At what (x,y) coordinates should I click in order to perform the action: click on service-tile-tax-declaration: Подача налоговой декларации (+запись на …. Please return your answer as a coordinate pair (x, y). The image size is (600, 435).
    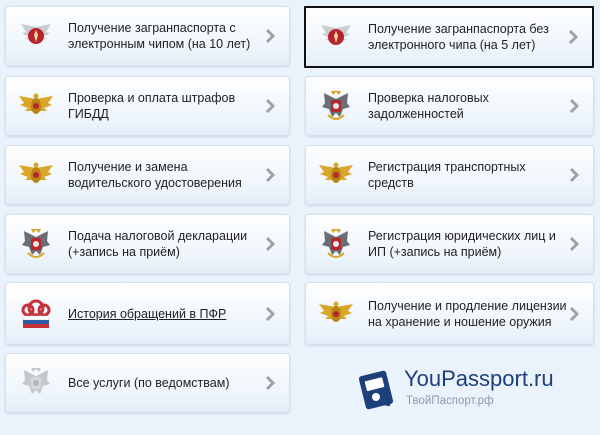
    Looking at the image, I should click on (147, 244).